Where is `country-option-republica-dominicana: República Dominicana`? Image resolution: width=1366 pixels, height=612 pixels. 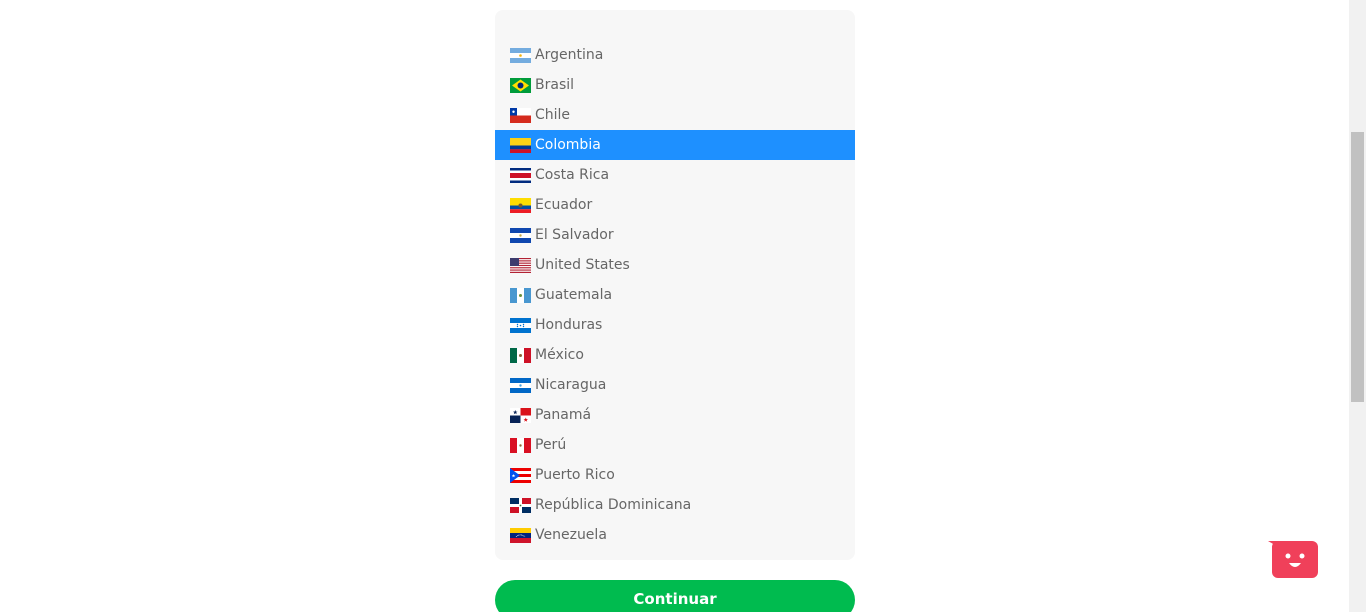
country-option-republica-dominicana: República Dominicana is located at coordinates (675, 505).